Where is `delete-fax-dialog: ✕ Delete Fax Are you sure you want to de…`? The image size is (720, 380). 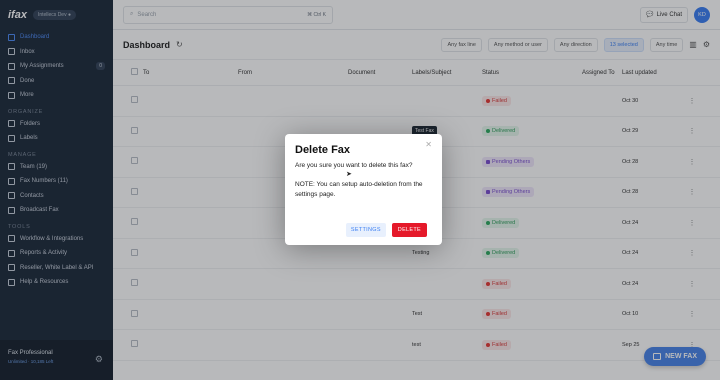 delete-fax-dialog: ✕ Delete Fax Are you sure you want to de… is located at coordinates (363, 189).